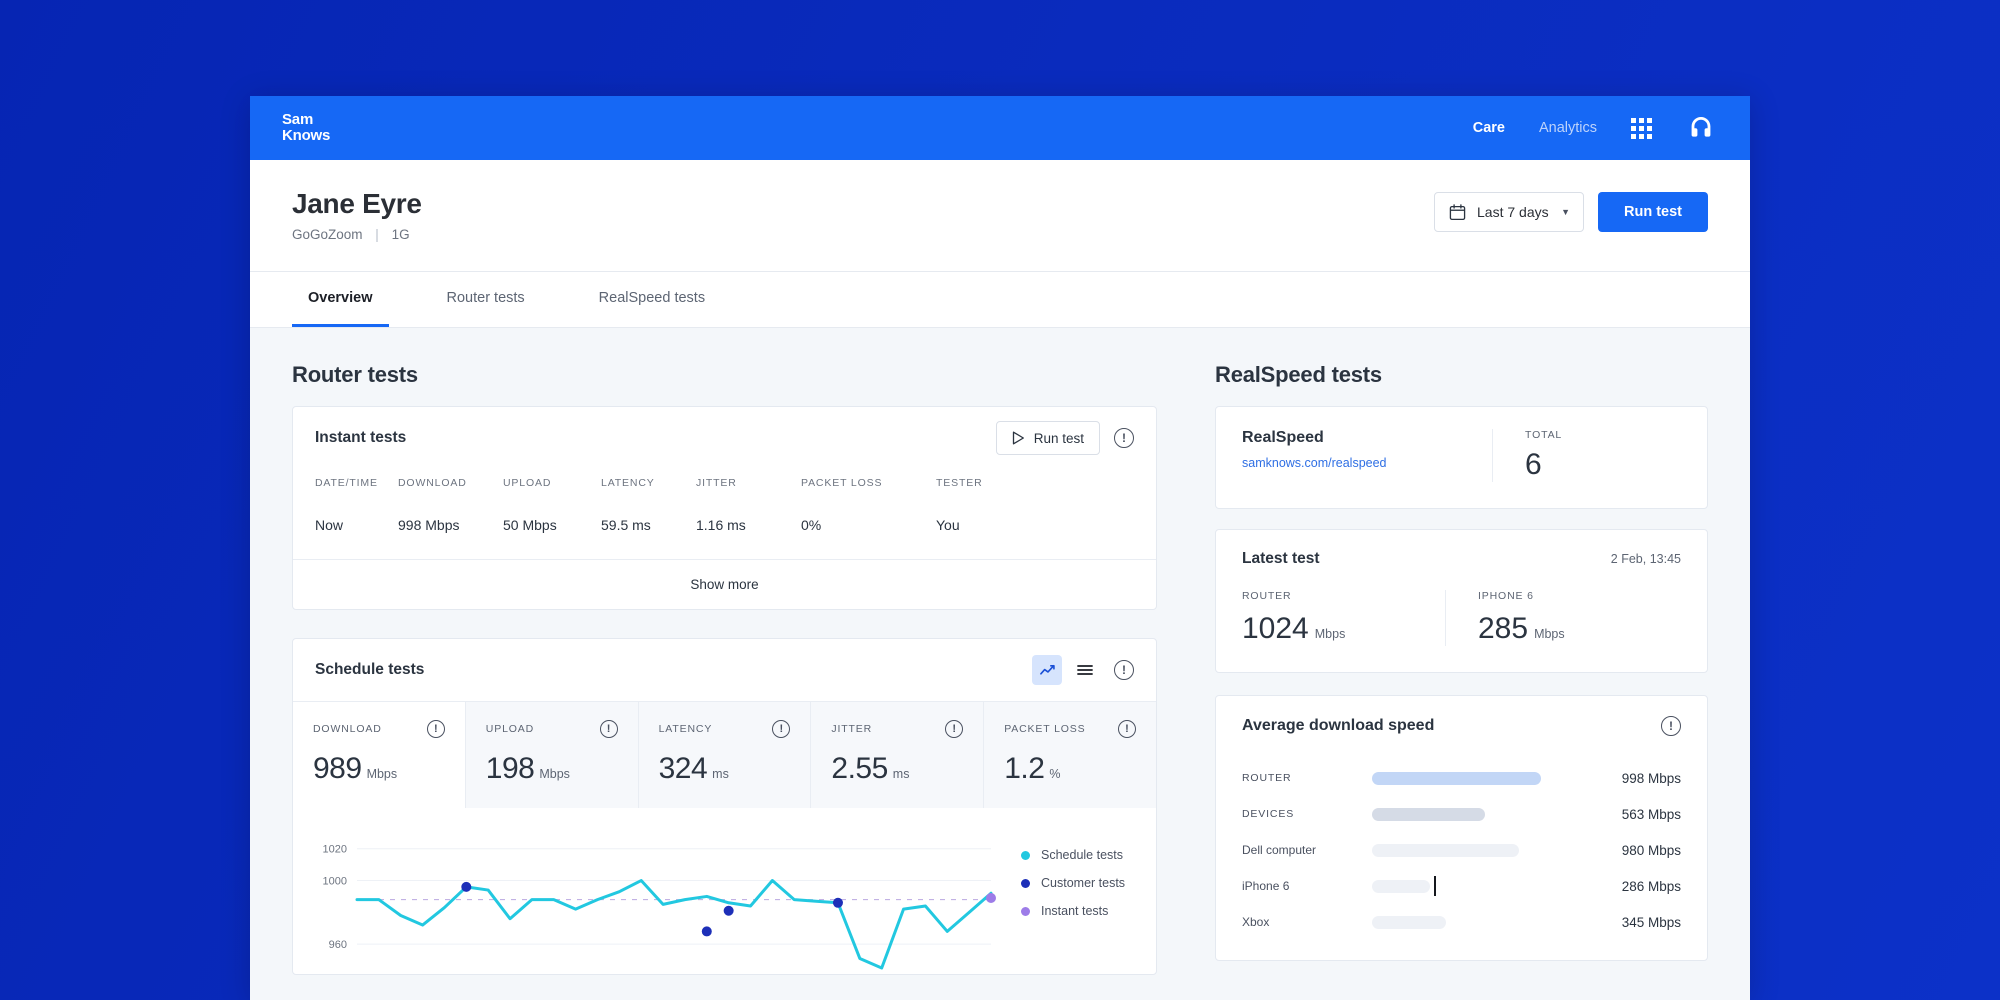  I want to click on nav-link-care: Care, so click(1489, 128).